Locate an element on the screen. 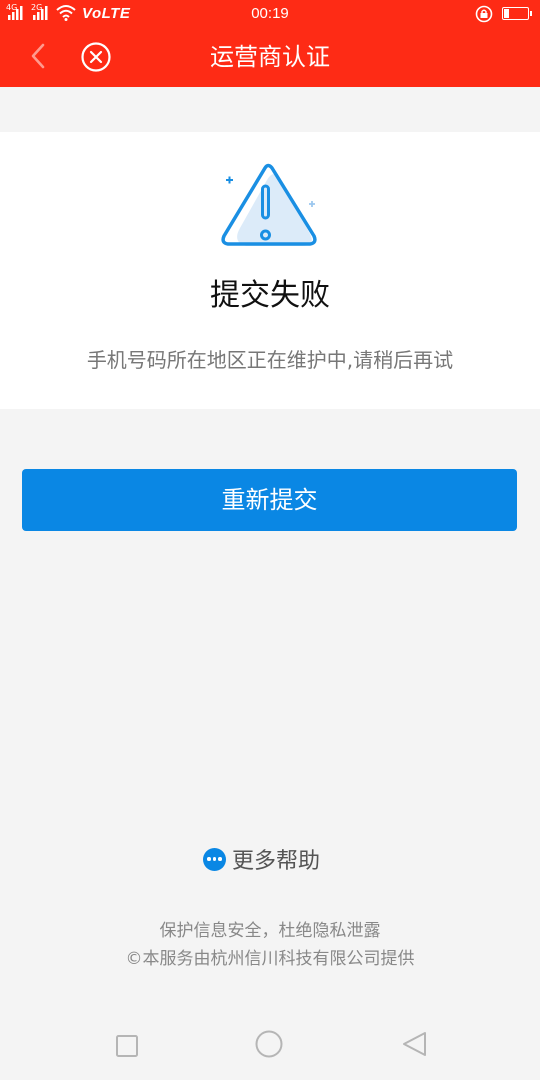 The width and height of the screenshot is (540, 1080). rotation-lock-icon is located at coordinates (484, 14).